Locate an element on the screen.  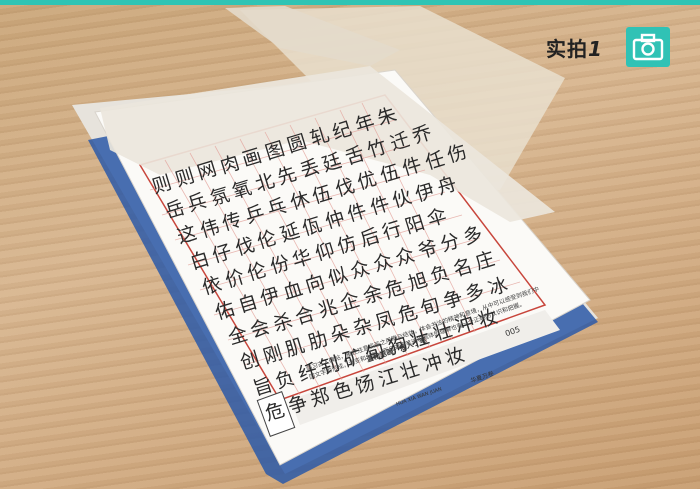
badge-label-wrap: 实拍1 is located at coordinates (574, 47).